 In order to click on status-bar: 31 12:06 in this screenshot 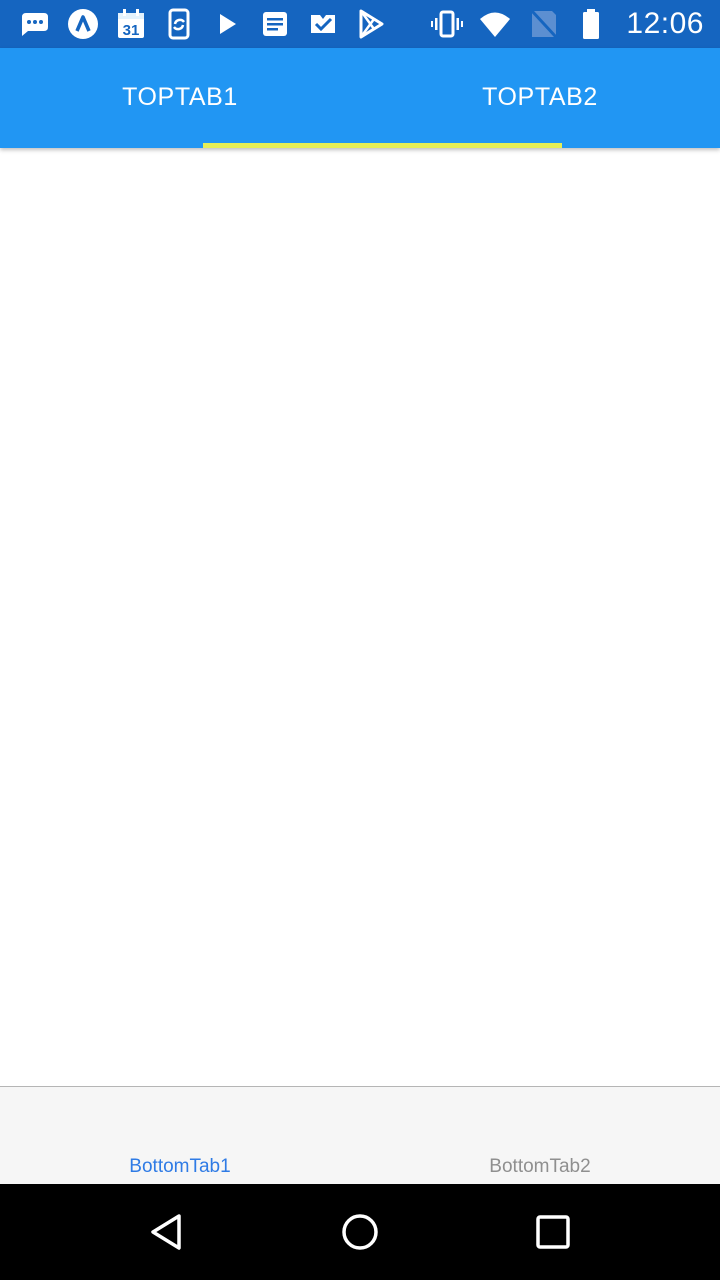, I will do `click(360, 24)`.